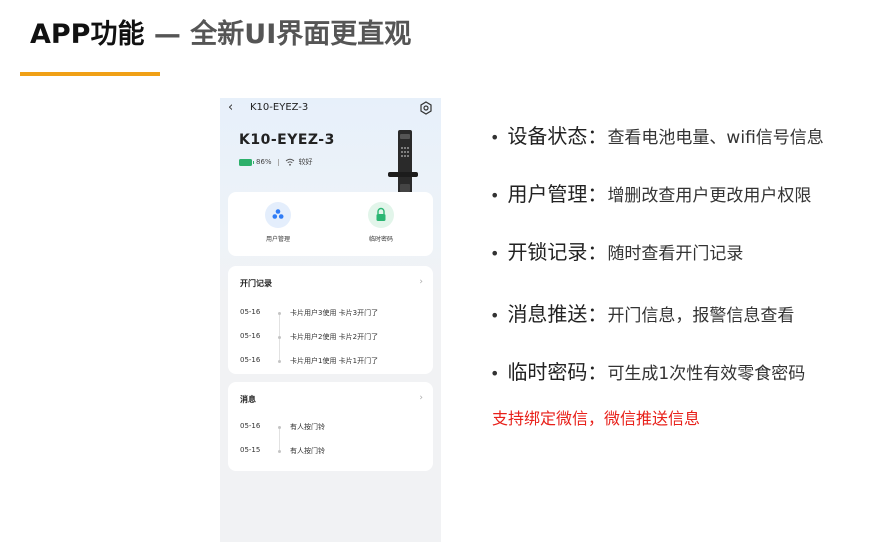  I want to click on feature-user-management: • 用户管理：增删改查用户更改用户权限, so click(650, 192).